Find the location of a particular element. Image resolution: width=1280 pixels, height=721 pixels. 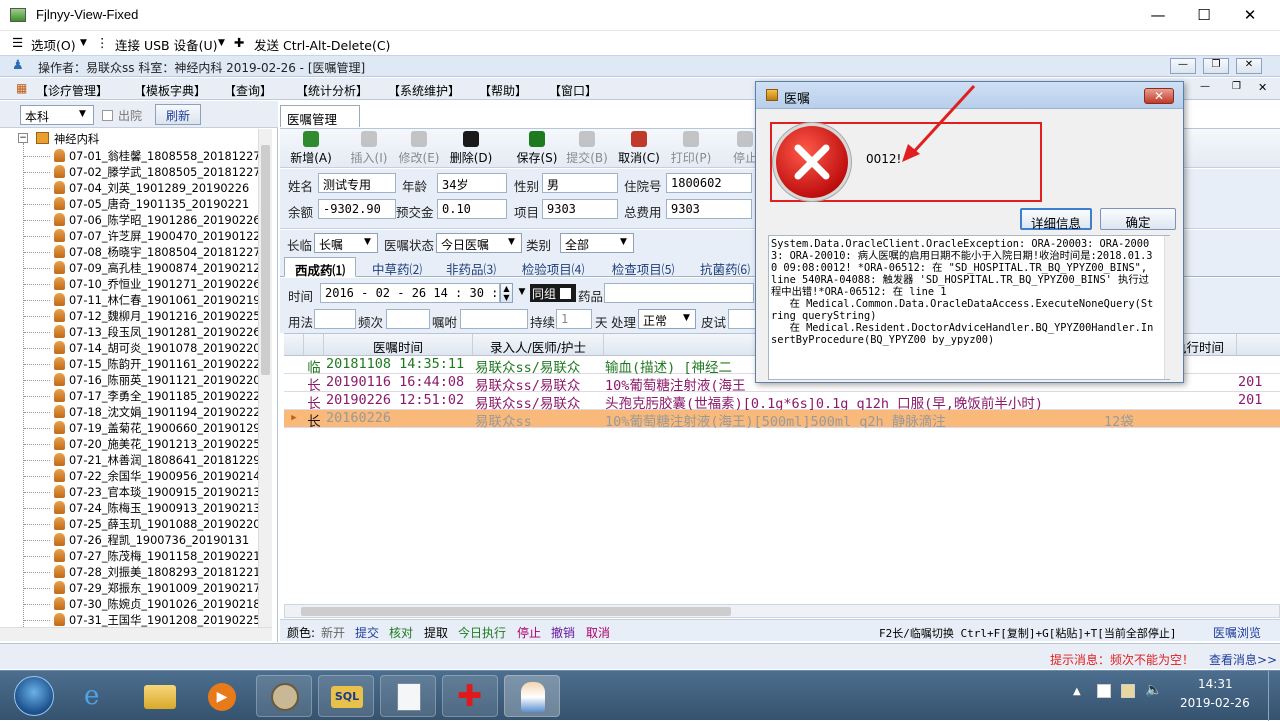

tab-herbal: 中草药⑵ is located at coordinates (397, 267).